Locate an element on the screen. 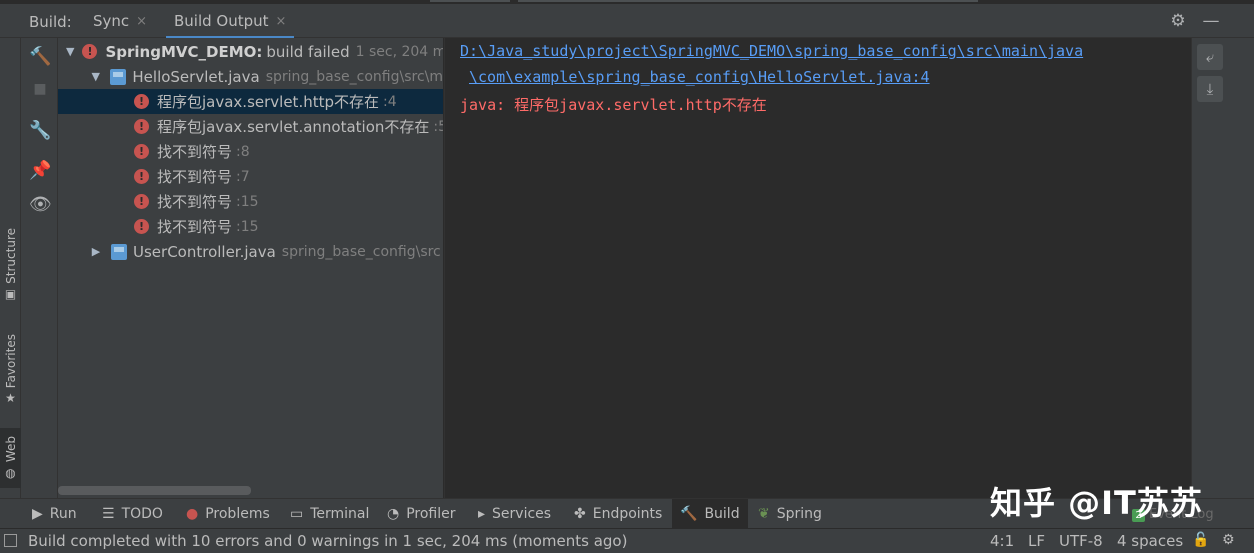 This screenshot has height=553, width=1254. build-tab: 🔨 Build is located at coordinates (710, 514).